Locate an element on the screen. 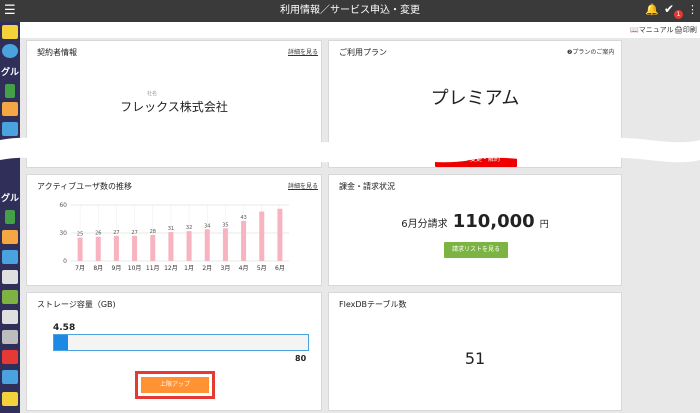 Image resolution: width=700 pixels, height=413 pixels. bar-value-label: 28 is located at coordinates (153, 232).